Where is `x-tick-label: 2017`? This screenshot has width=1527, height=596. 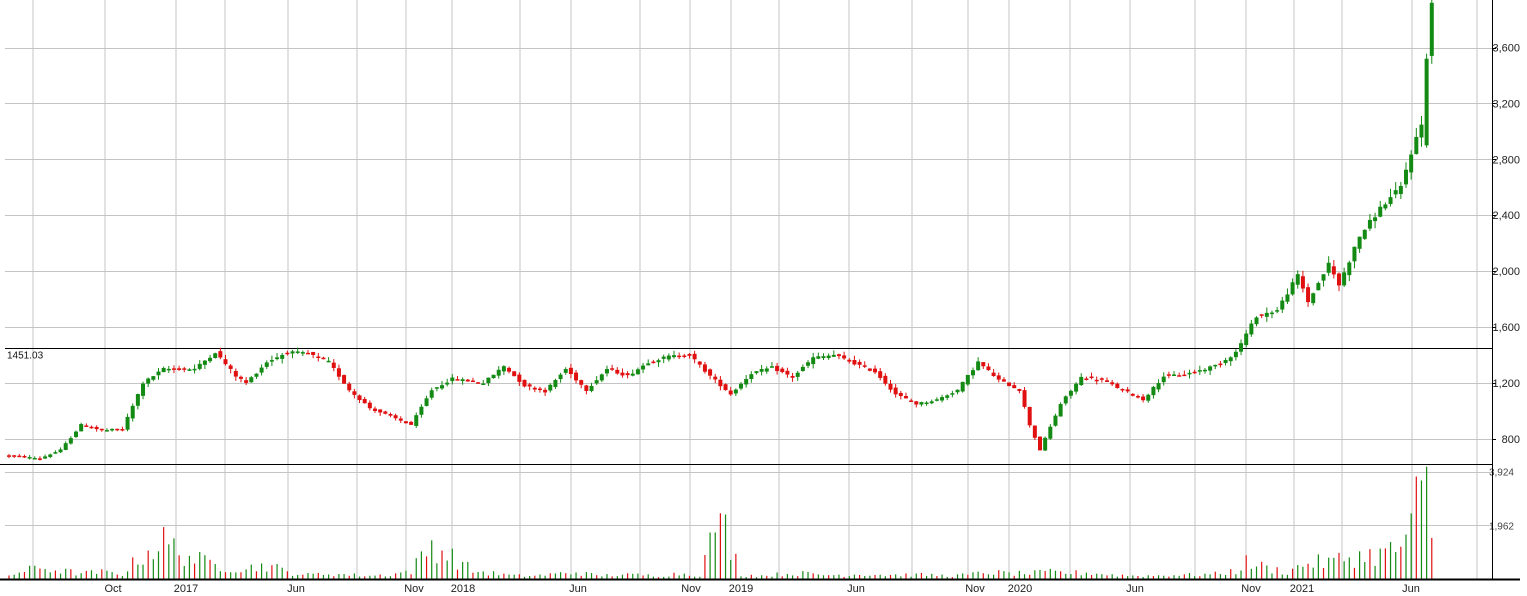
x-tick-label: 2017 is located at coordinates (186, 589).